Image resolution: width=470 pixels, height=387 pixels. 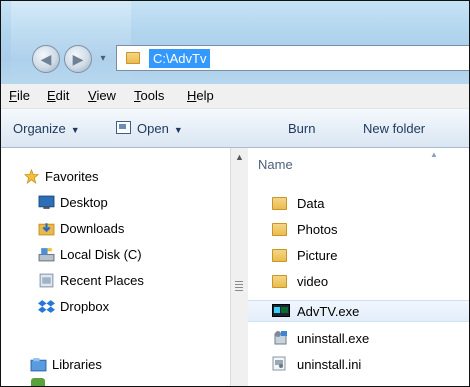 What do you see at coordinates (239, 286) in the screenshot?
I see `scrollbar-grip` at bounding box center [239, 286].